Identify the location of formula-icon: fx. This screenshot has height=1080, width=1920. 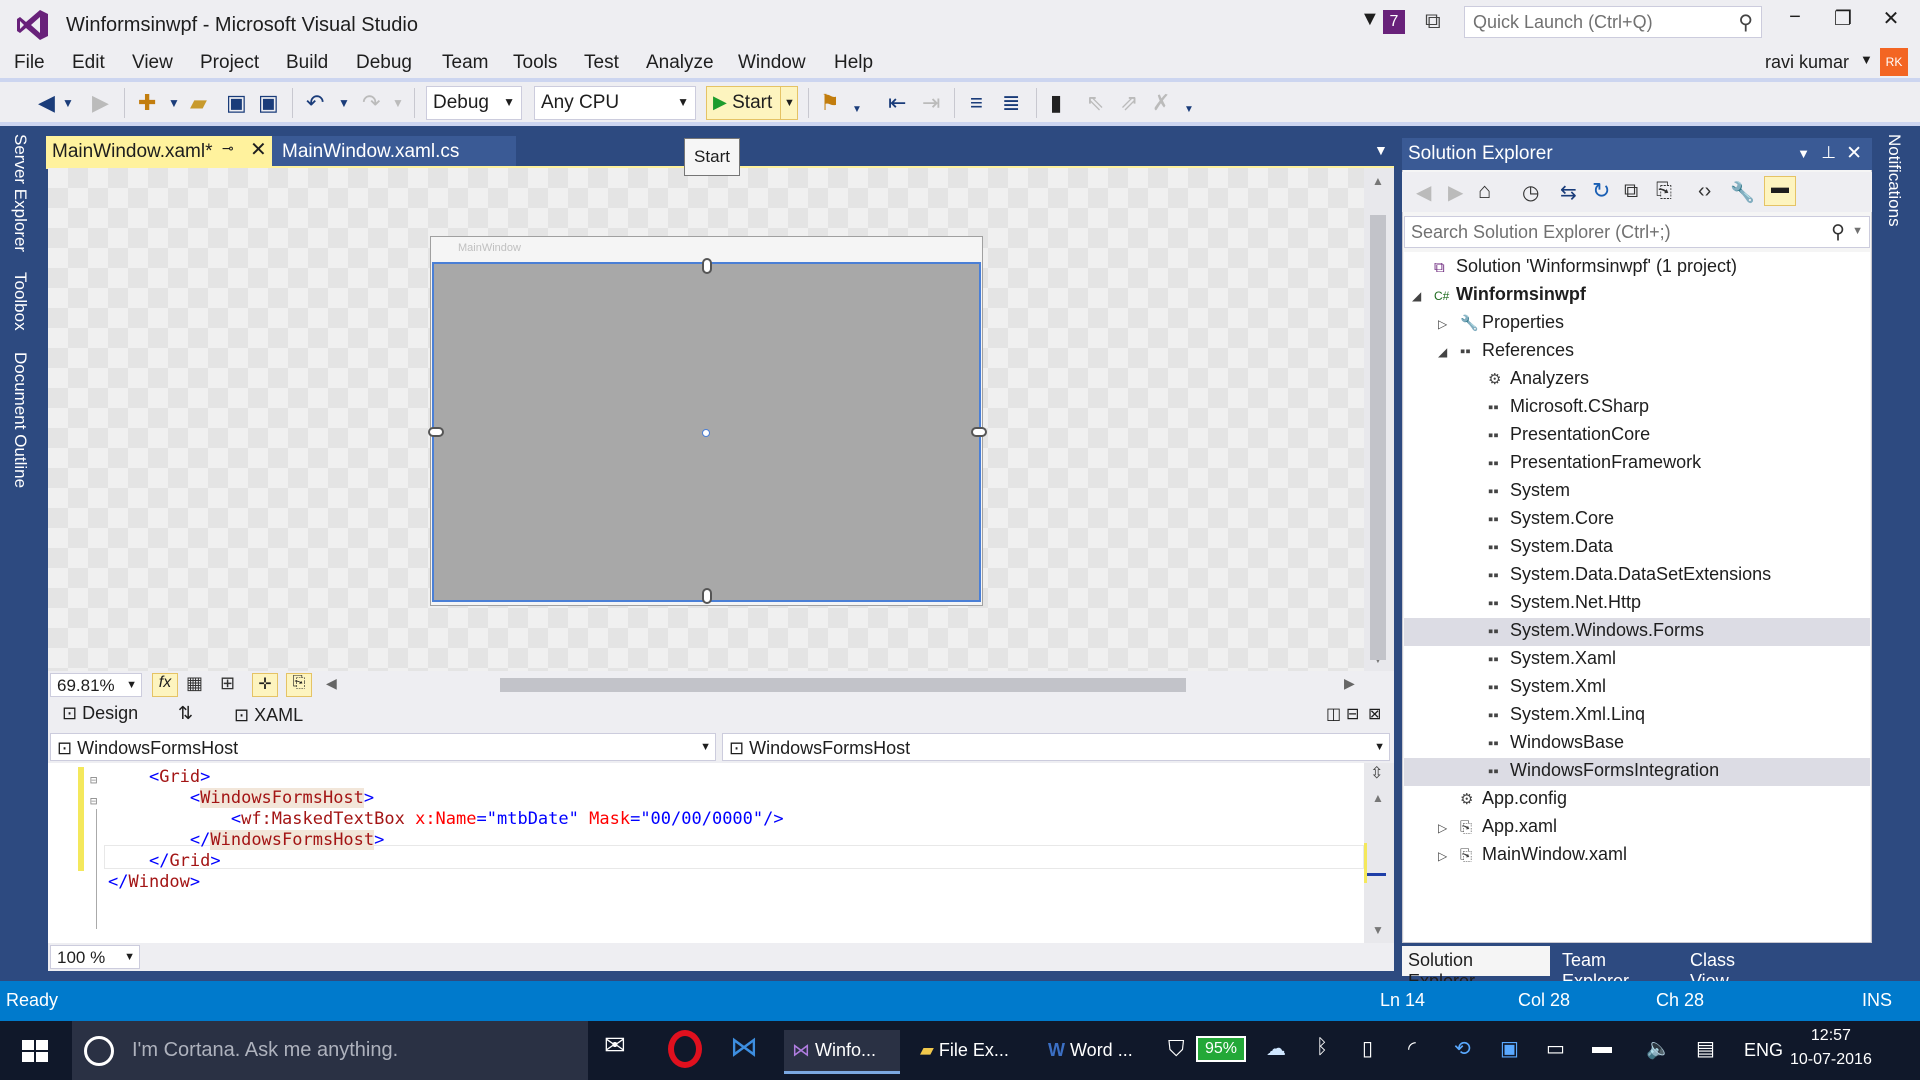
(165, 685).